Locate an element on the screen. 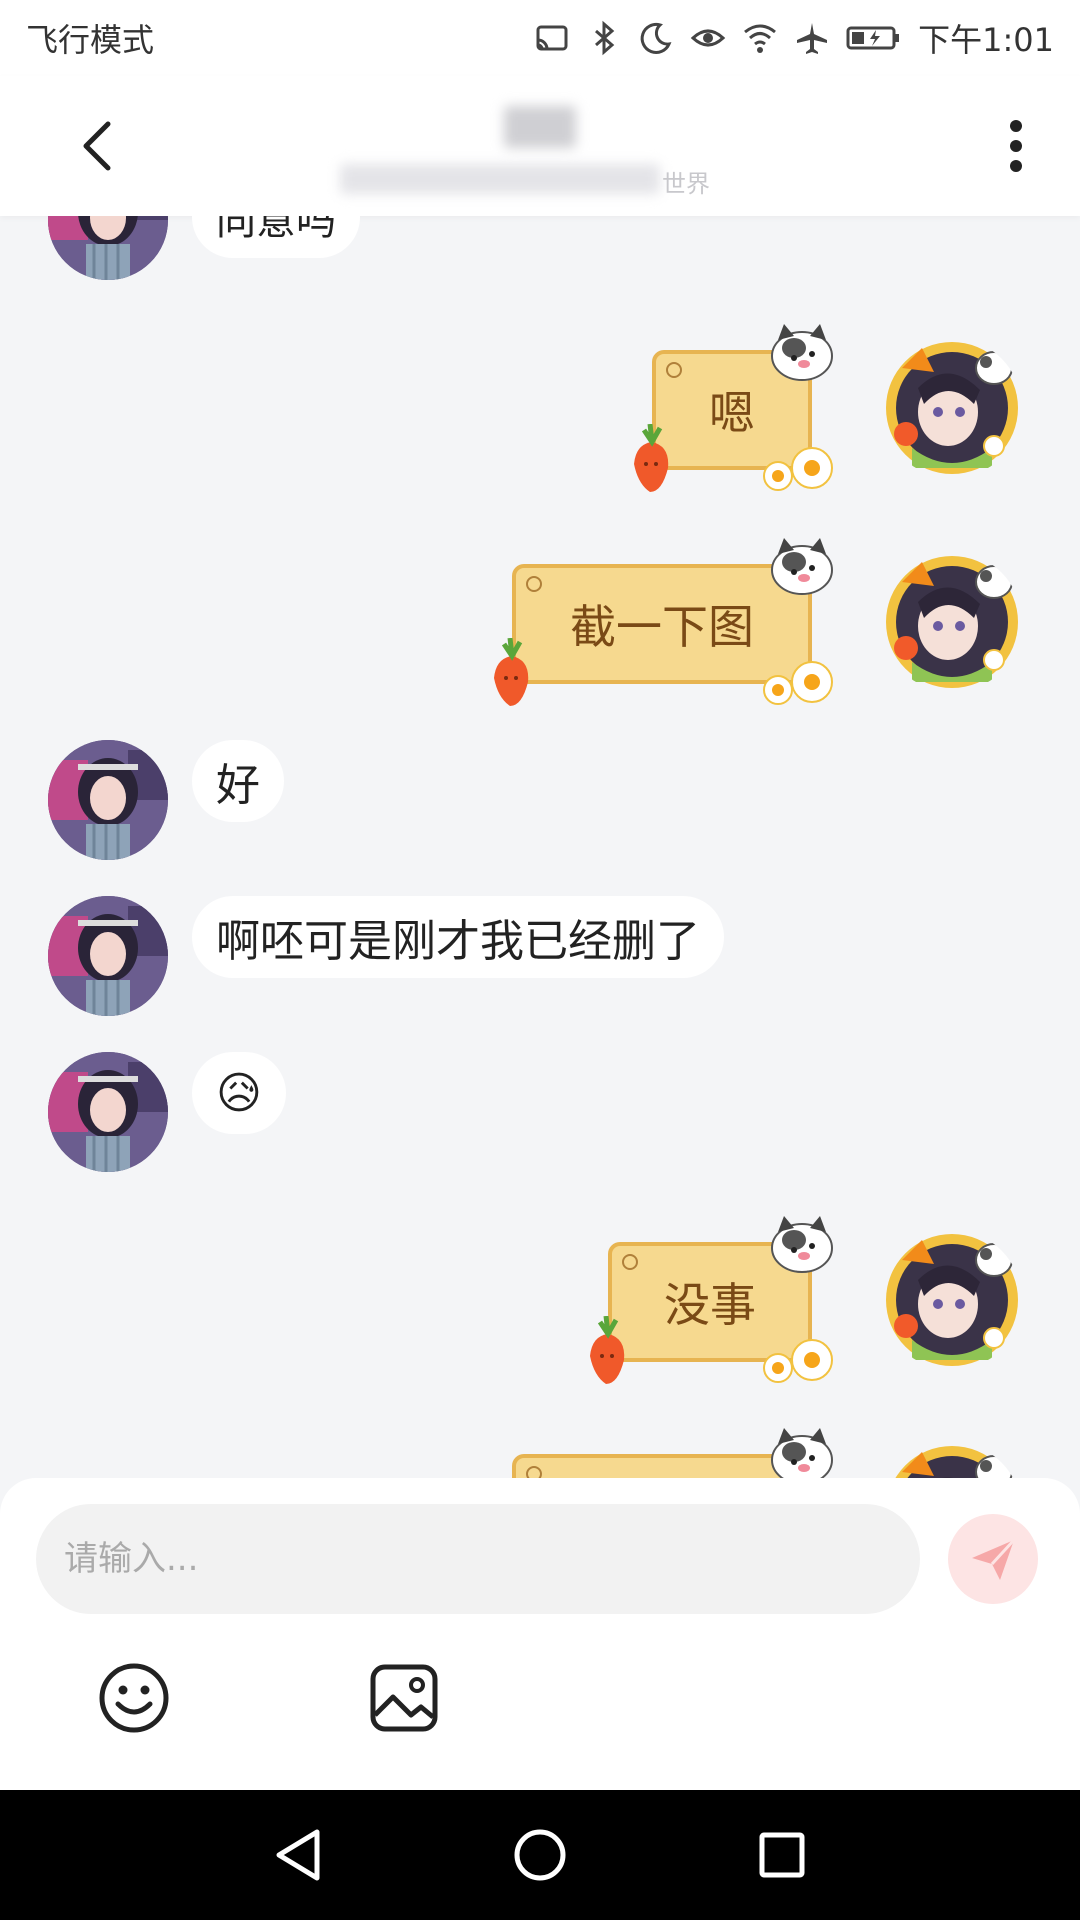 This screenshot has height=1920, width=1080. airplane-mode-label: 飞行模式 is located at coordinates (90, 40).